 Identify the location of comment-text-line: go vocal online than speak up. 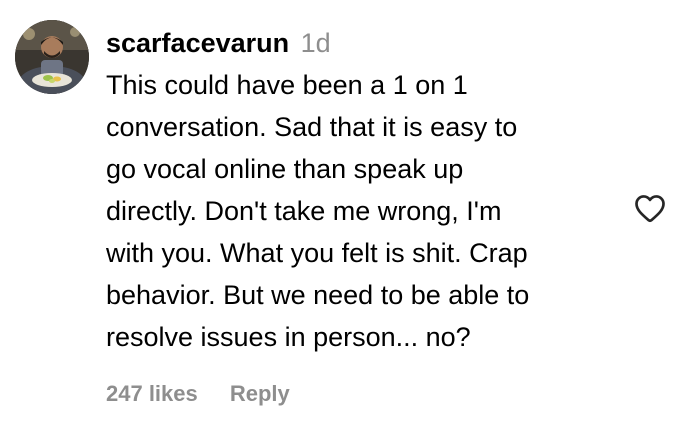
(285, 169).